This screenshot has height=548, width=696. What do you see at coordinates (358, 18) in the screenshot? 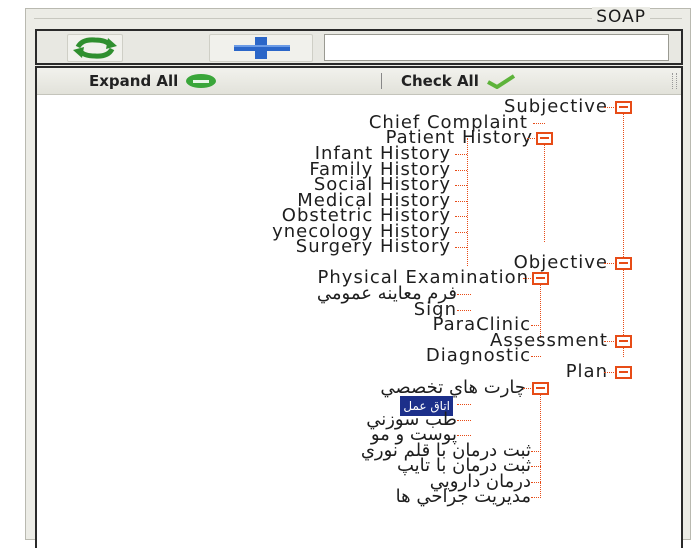
I see `panel-border-line` at bounding box center [358, 18].